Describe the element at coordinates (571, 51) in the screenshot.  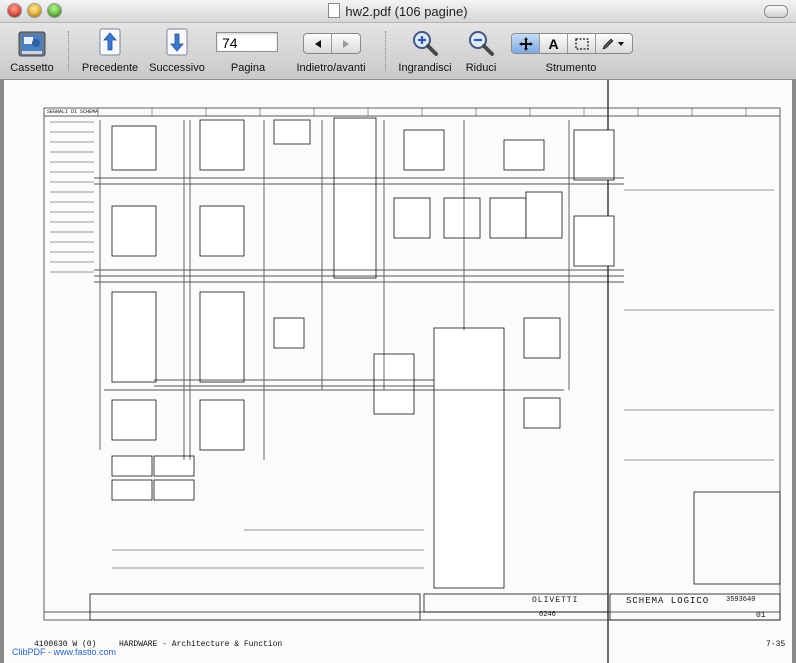
I see `tool-group: Strumento` at that location.